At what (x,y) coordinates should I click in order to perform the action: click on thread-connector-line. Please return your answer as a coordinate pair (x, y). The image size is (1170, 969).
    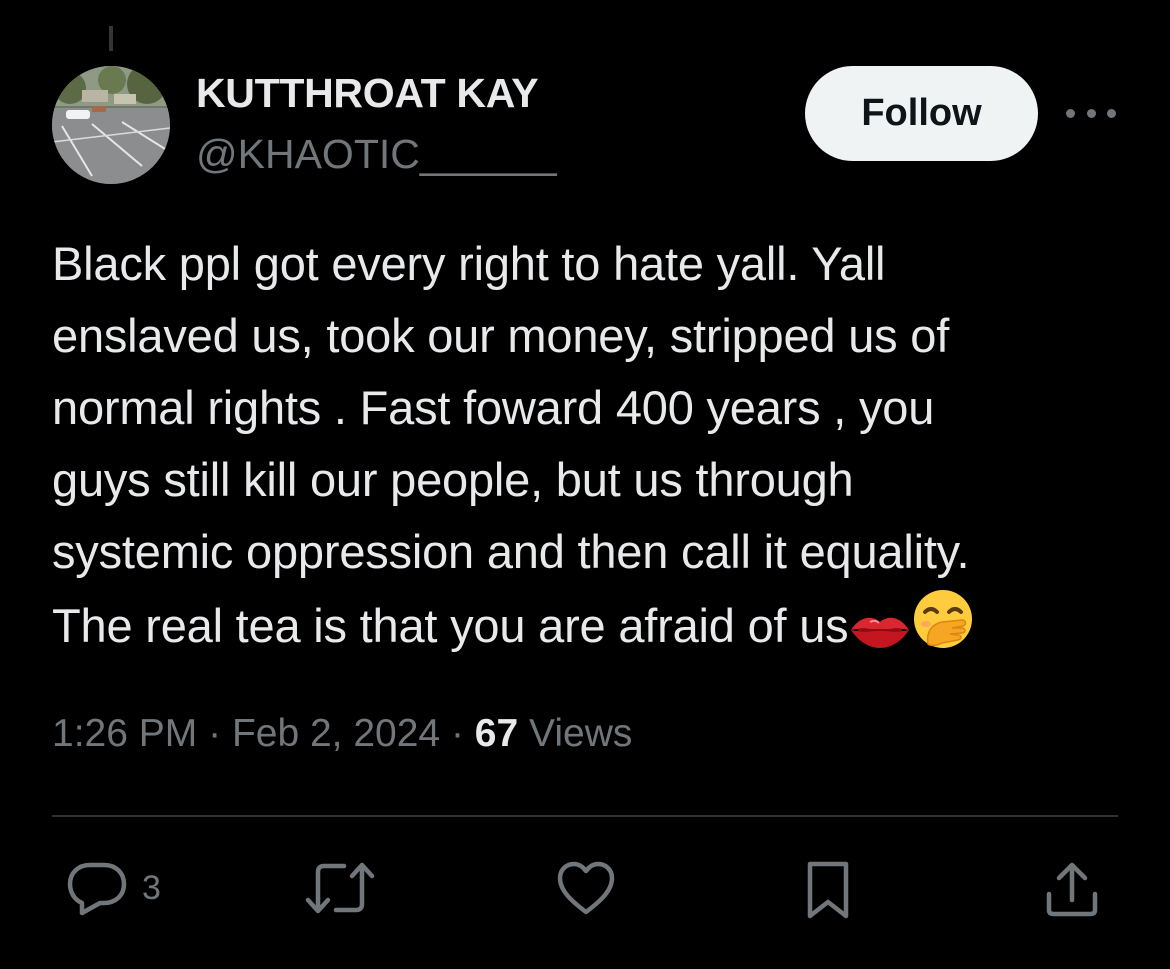
    Looking at the image, I should click on (111, 38).